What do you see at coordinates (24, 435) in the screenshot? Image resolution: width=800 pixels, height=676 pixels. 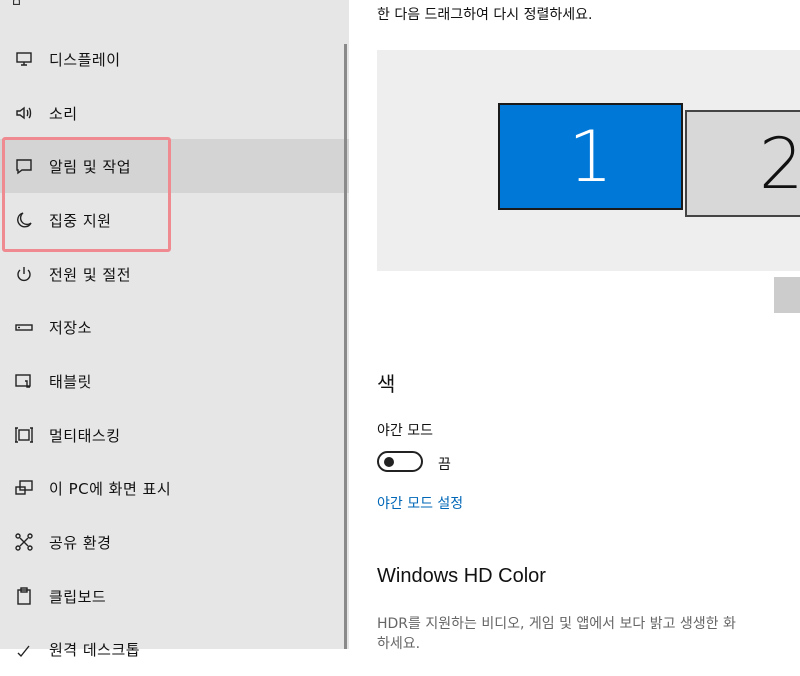 I see `multitasking-icon` at bounding box center [24, 435].